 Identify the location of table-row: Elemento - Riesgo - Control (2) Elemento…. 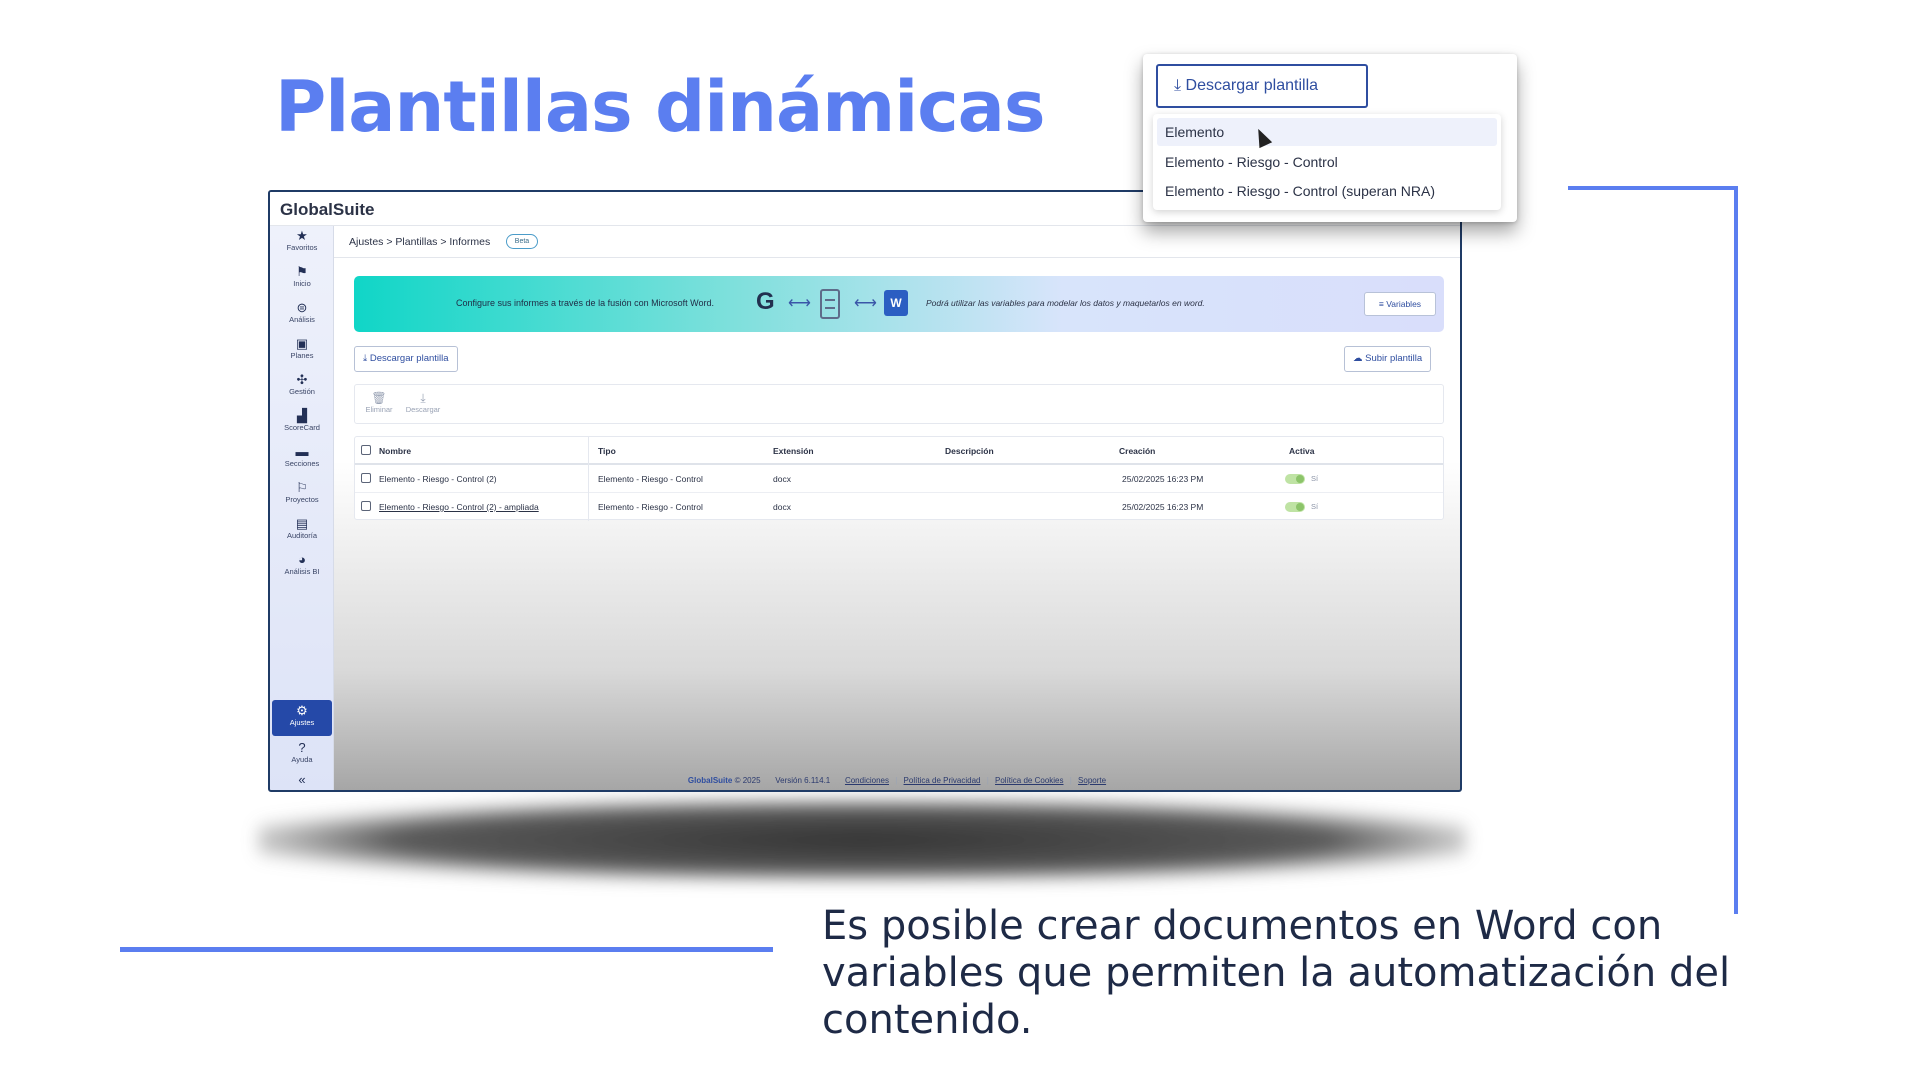
(899, 479).